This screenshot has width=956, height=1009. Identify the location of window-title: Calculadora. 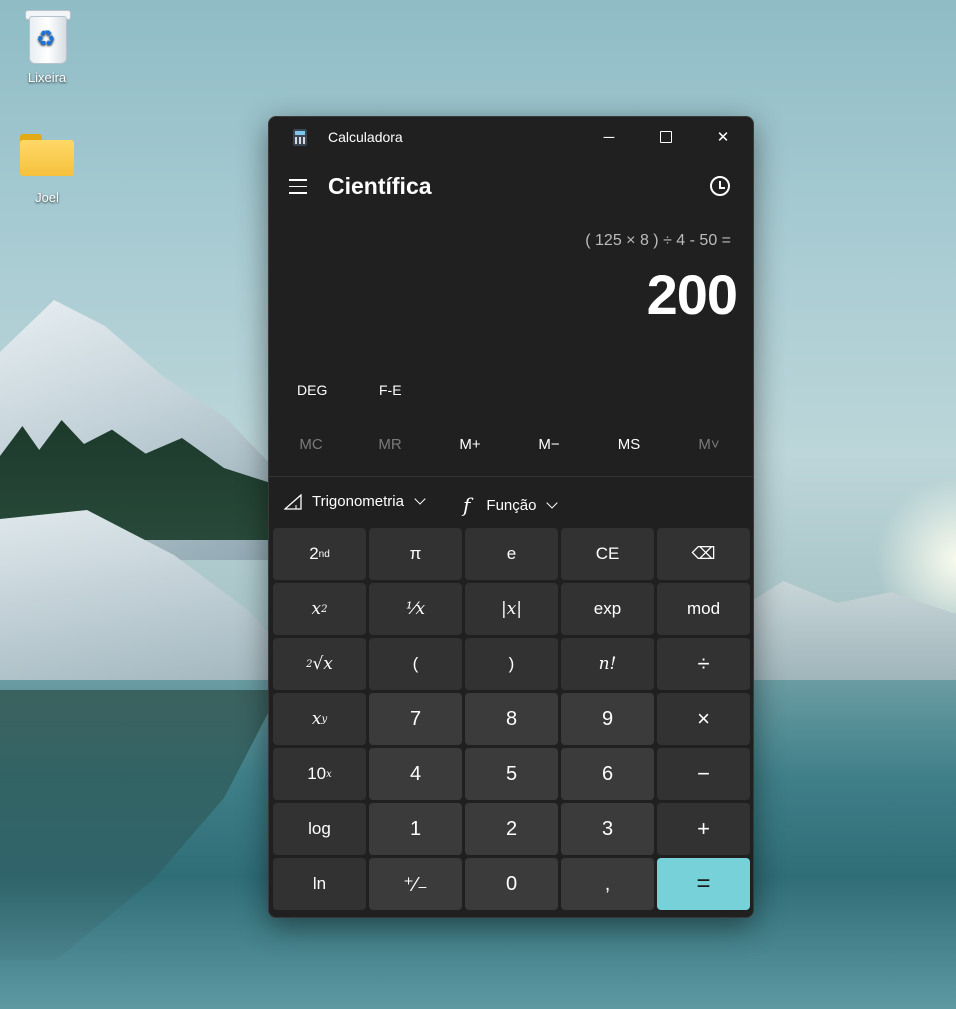
(365, 137).